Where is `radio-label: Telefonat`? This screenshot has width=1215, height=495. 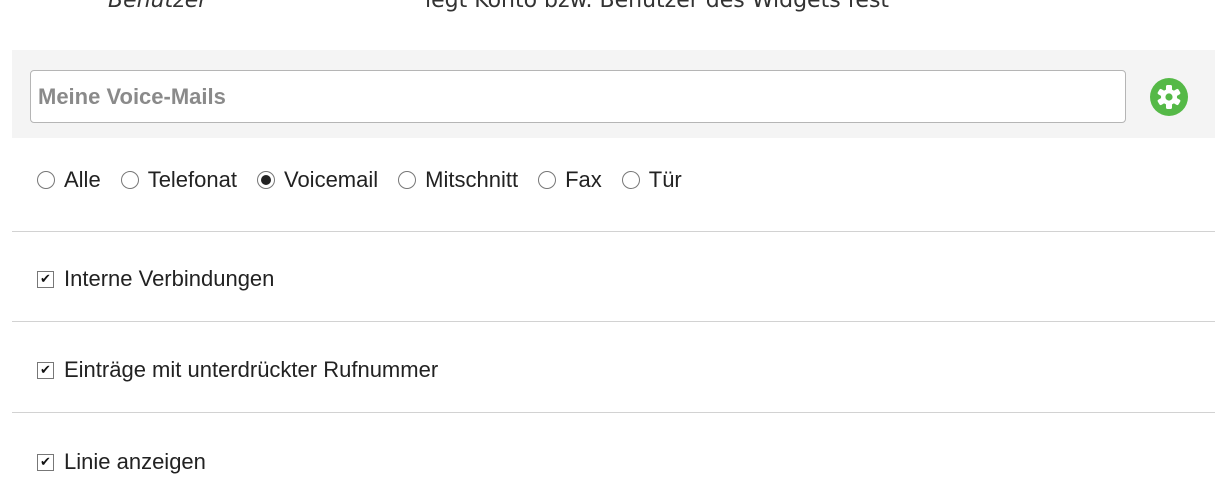
radio-label: Telefonat is located at coordinates (192, 179).